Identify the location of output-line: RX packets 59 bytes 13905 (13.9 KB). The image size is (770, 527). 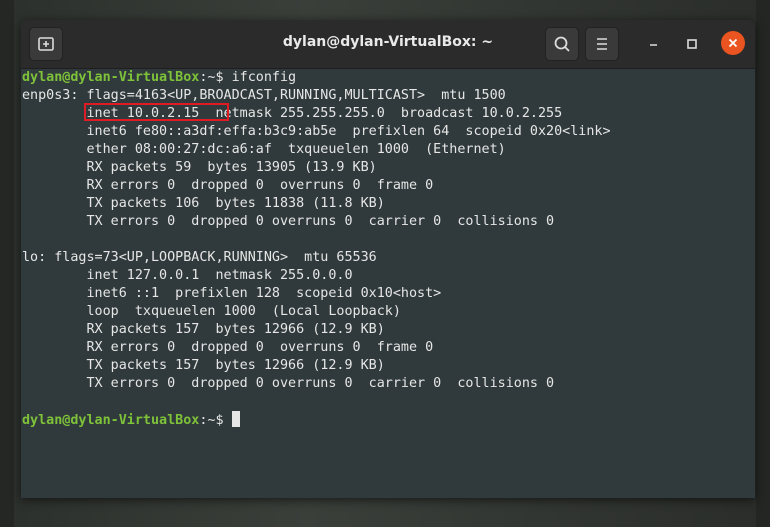
(199, 167).